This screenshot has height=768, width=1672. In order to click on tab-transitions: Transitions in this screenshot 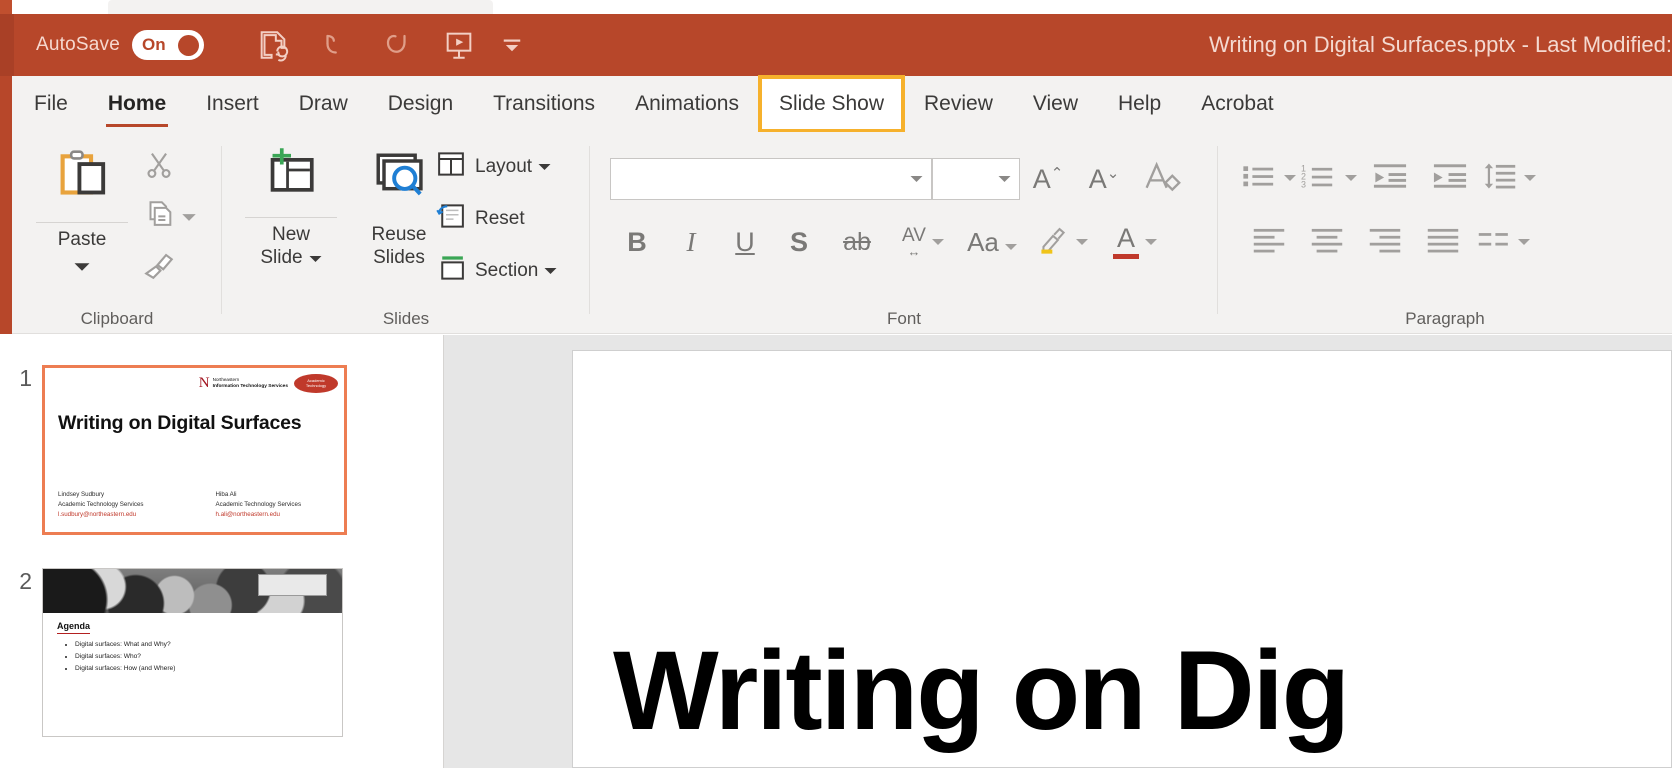, I will do `click(544, 104)`.